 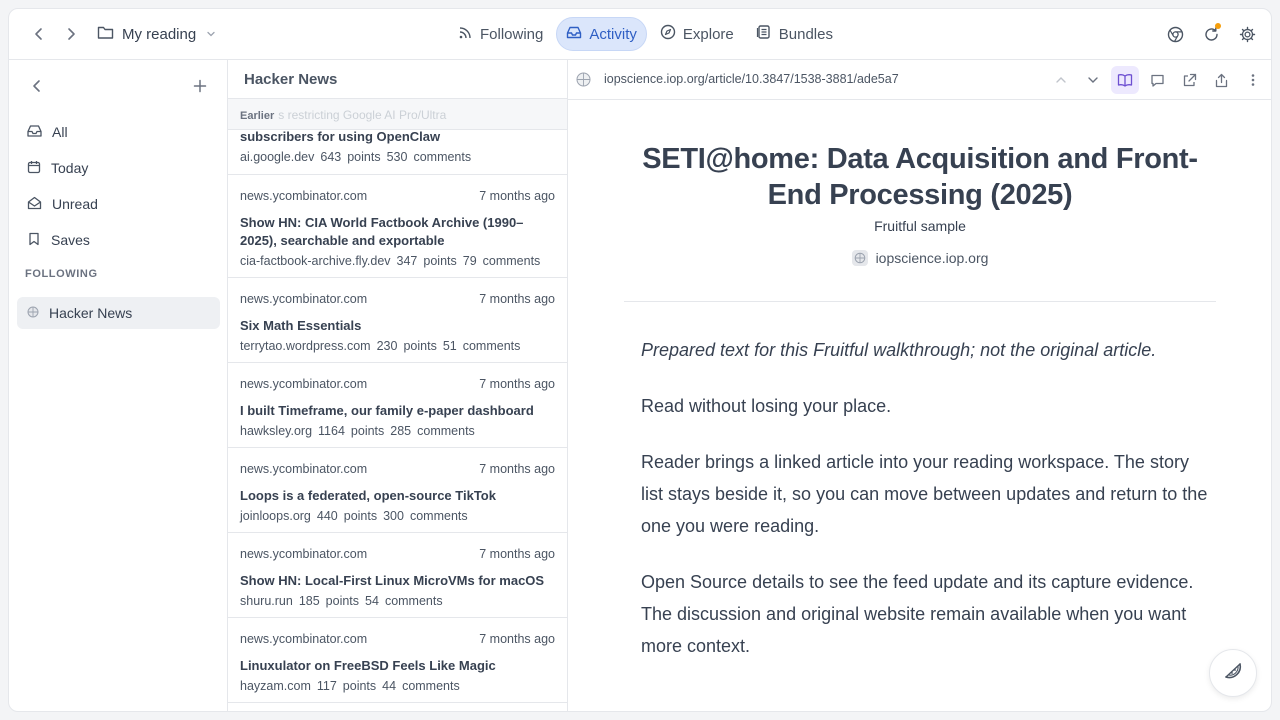 What do you see at coordinates (118, 204) in the screenshot?
I see `sidebar-item-unread: Unread` at bounding box center [118, 204].